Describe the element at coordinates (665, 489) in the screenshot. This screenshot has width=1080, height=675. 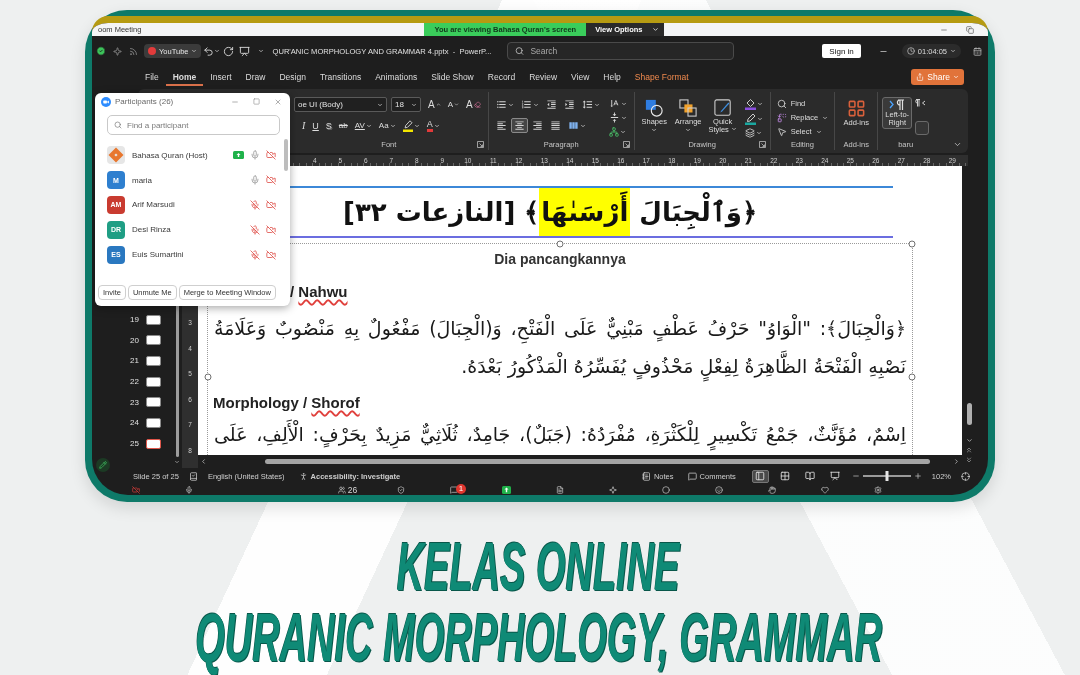
I see `ring-icon` at that location.